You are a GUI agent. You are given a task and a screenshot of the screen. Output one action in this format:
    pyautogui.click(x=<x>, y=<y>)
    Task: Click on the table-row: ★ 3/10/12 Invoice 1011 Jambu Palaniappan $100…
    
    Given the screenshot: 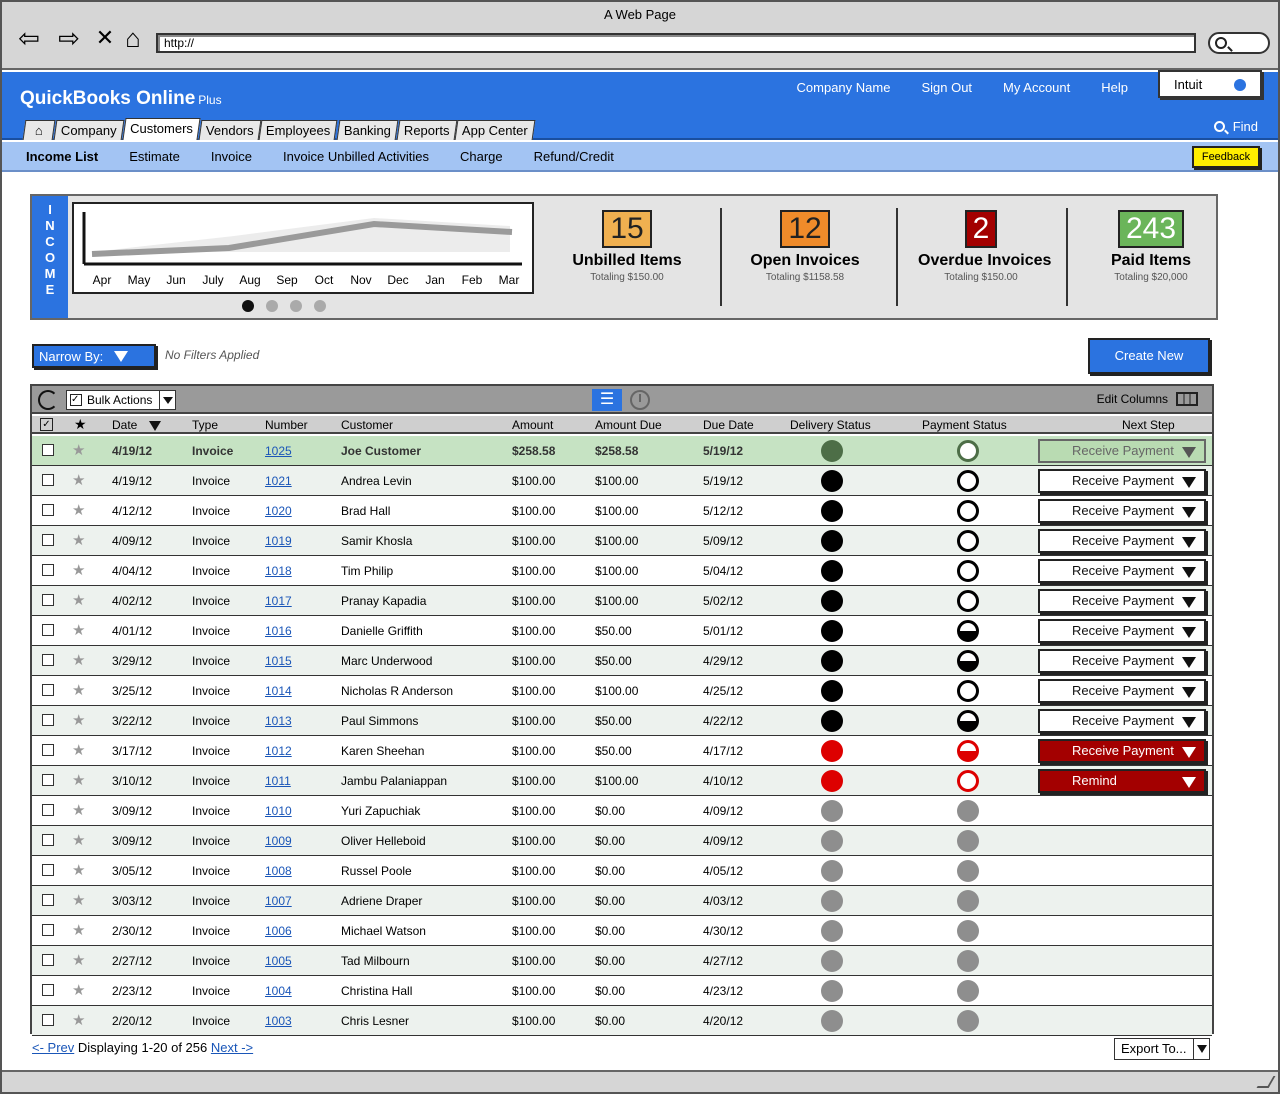 What is the action you would take?
    pyautogui.click(x=622, y=781)
    